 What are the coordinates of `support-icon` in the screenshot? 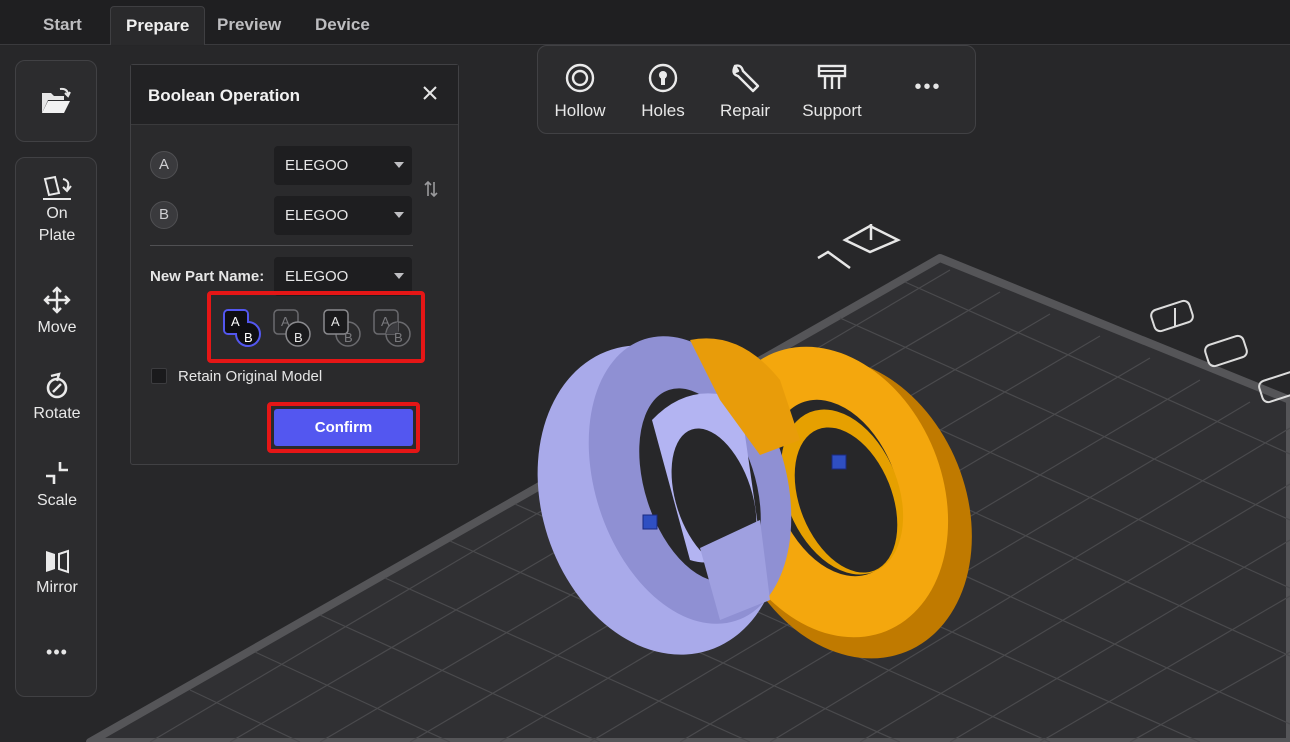 It's located at (832, 76).